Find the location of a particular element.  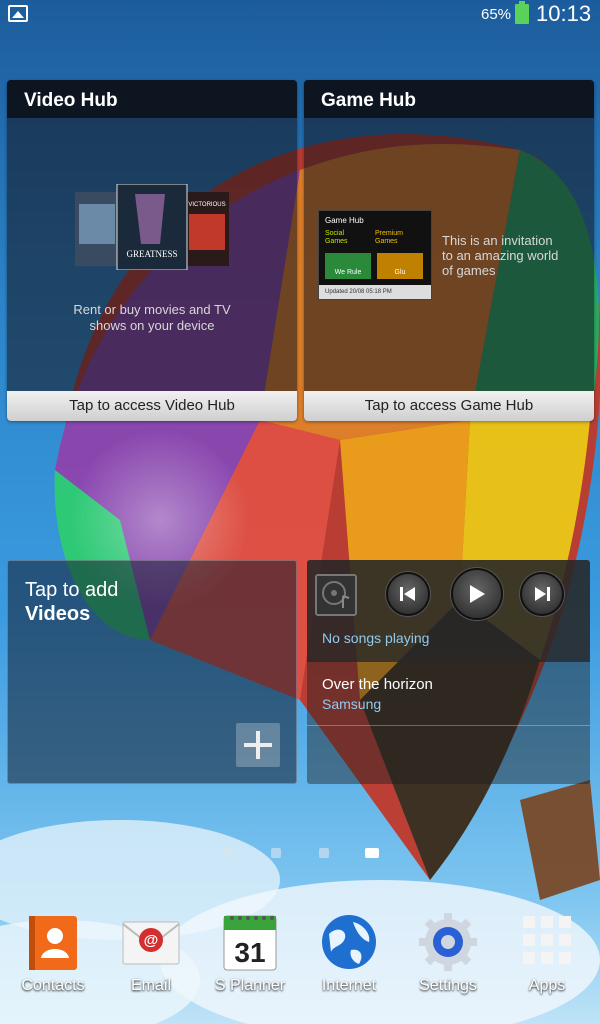

videos-widget-line1: Tap to add is located at coordinates (72, 590).